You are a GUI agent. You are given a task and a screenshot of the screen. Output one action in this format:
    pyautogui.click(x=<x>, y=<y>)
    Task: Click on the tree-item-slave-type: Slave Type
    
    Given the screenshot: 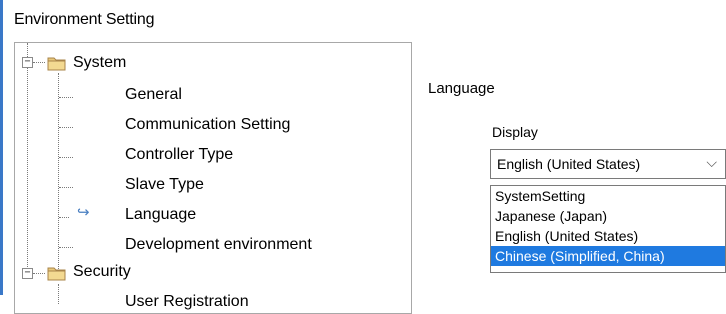 What is the action you would take?
    pyautogui.click(x=164, y=185)
    